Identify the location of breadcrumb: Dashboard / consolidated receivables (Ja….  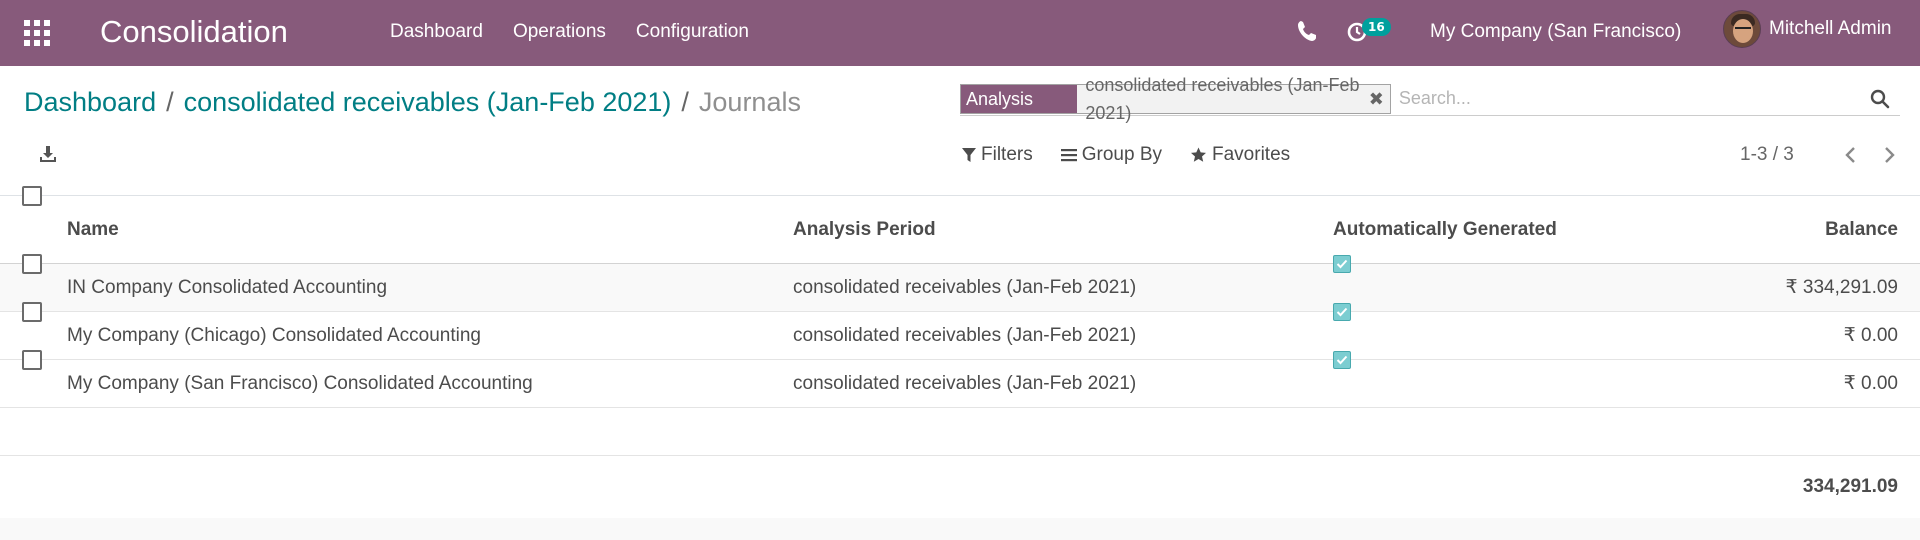
(412, 102).